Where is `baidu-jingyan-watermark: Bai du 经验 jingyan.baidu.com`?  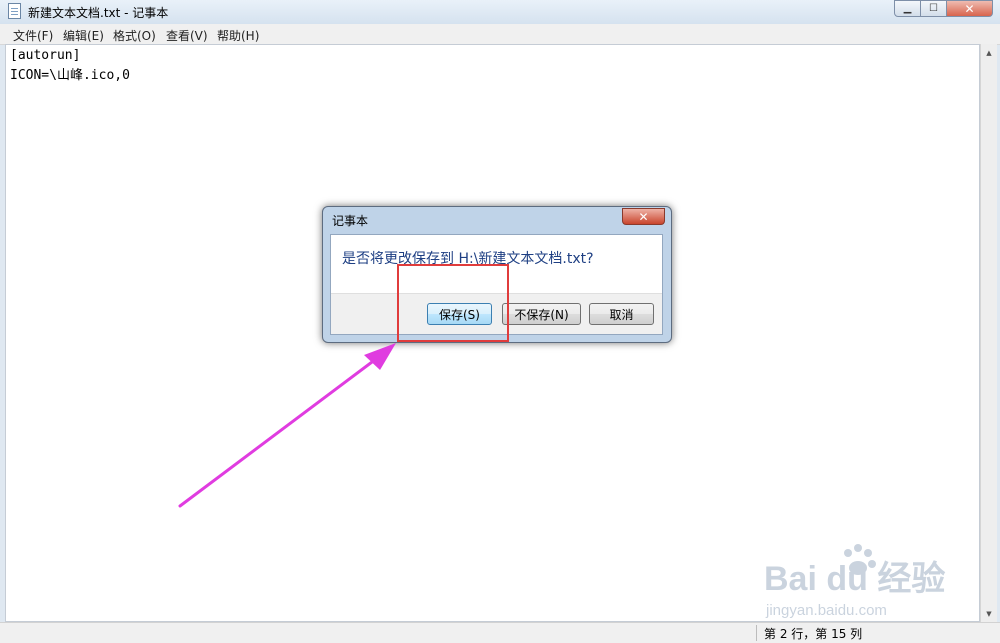 baidu-jingyan-watermark: Bai du 经验 jingyan.baidu.com is located at coordinates (854, 581).